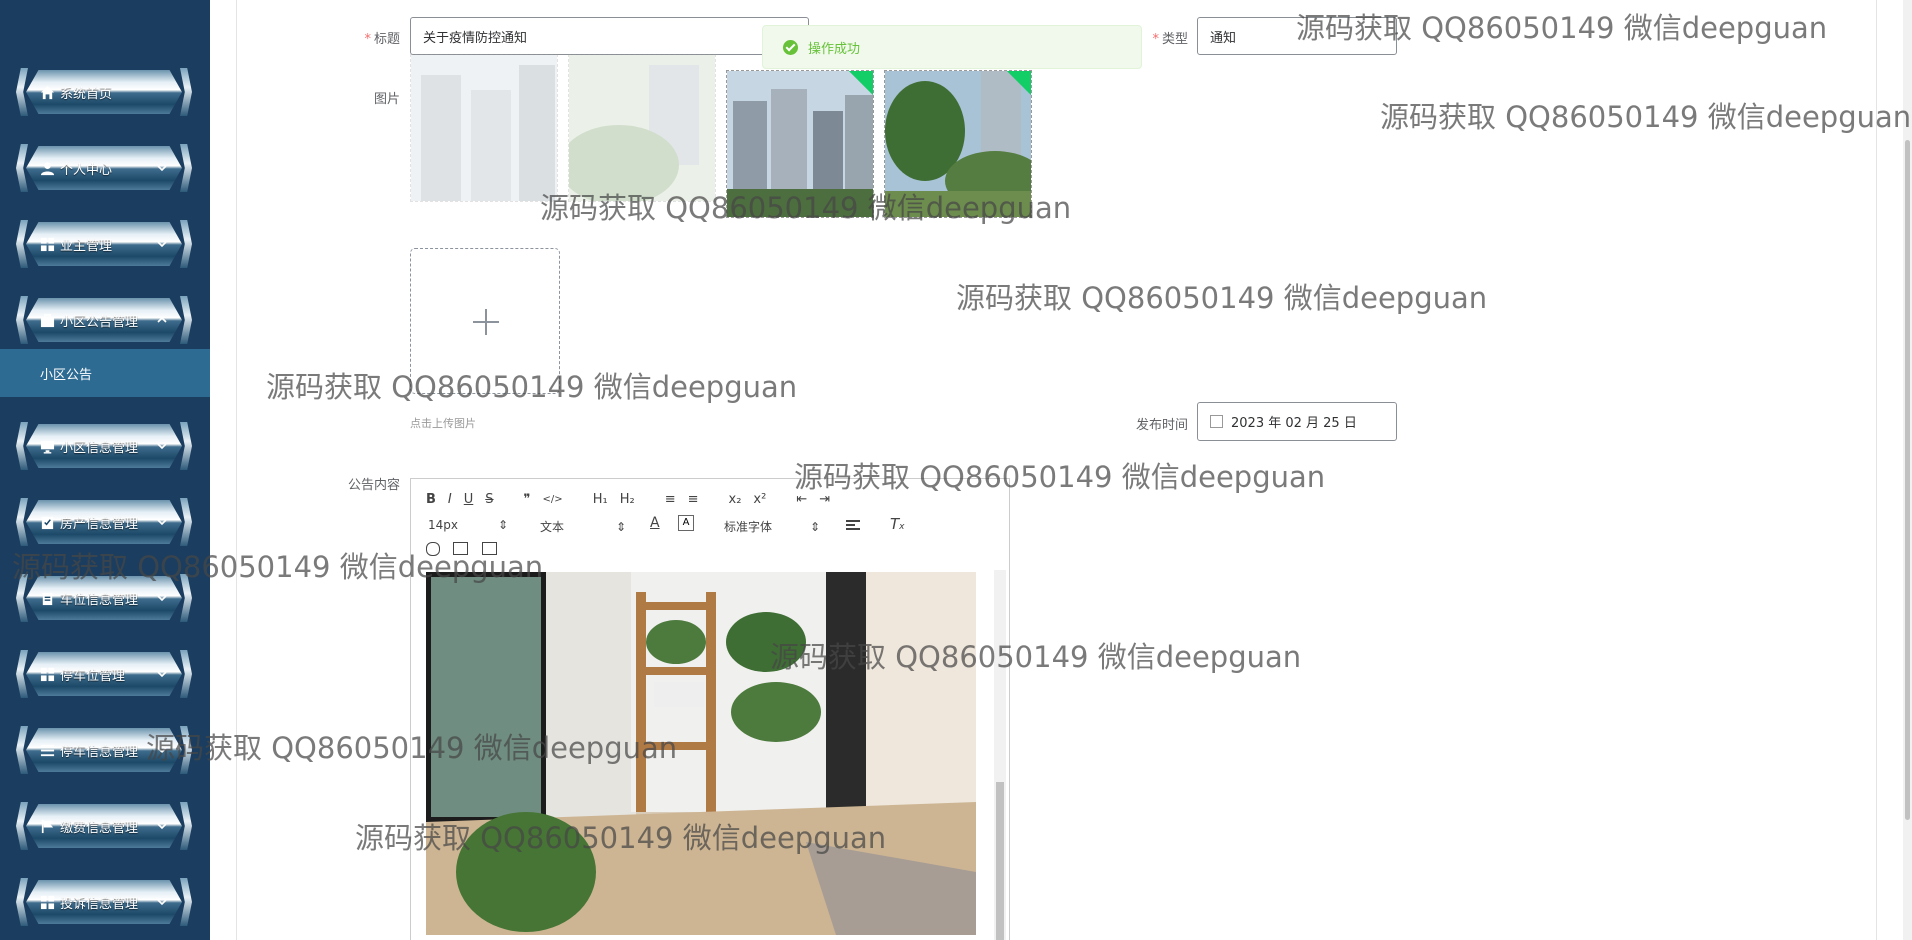 The height and width of the screenshot is (940, 1912). I want to click on editor-toolbar: B I U S ❞ </> H₁ H₂ ≡ ≡ x₂ x² ⇤ ⇥, so click(634, 499).